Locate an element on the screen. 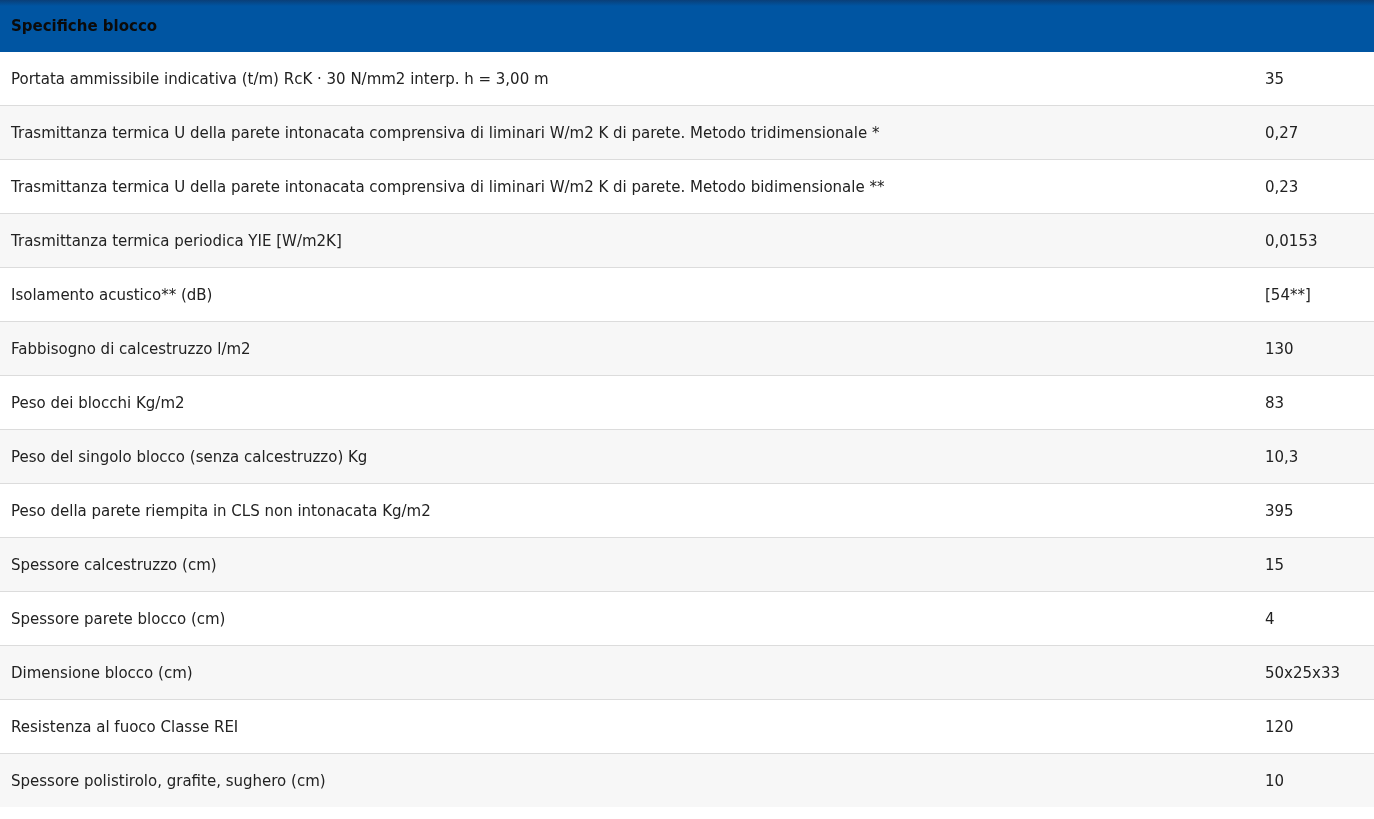  table-cell-text: Resistenza al fuoco Classe REI is located at coordinates (125, 726).